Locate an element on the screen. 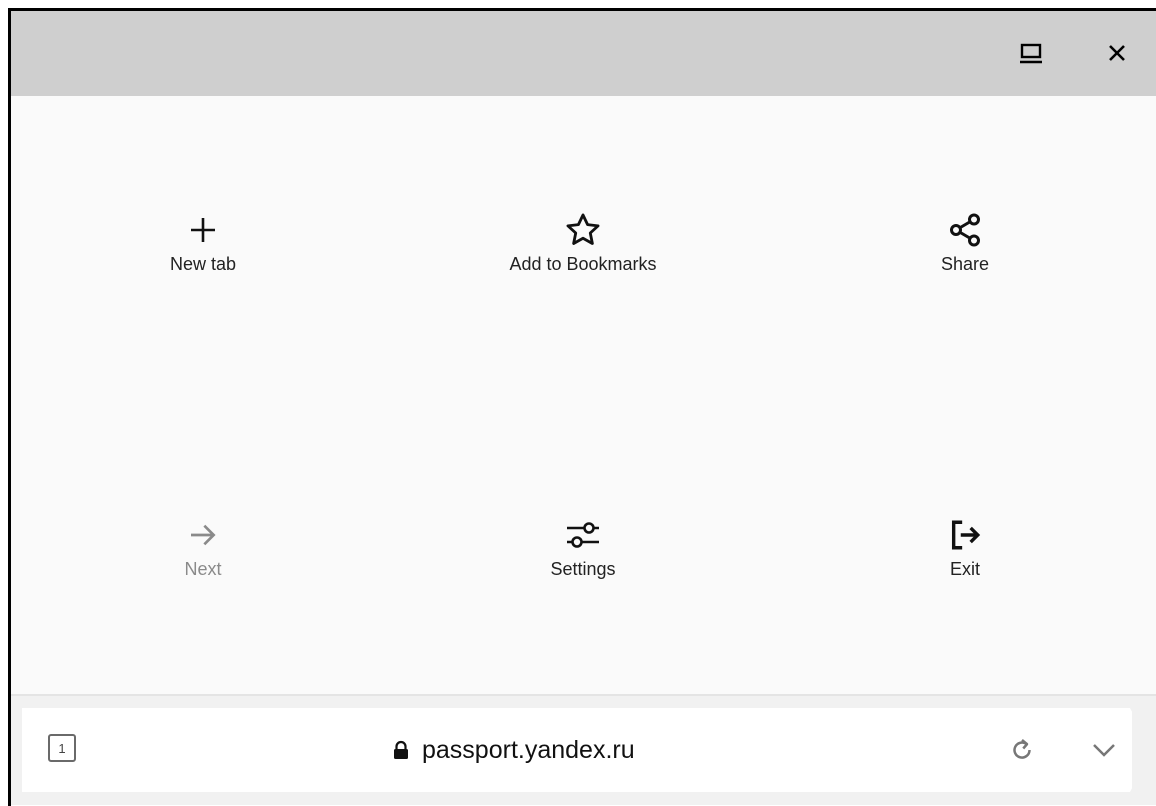 The width and height of the screenshot is (1156, 806). close-icon is located at coordinates (1117, 53).